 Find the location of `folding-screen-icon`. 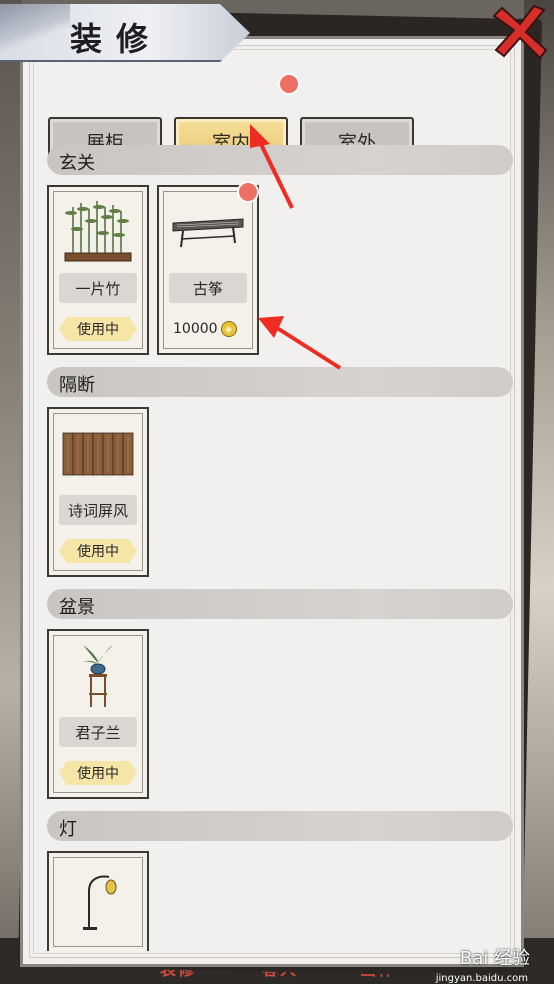

folding-screen-icon is located at coordinates (98, 454).